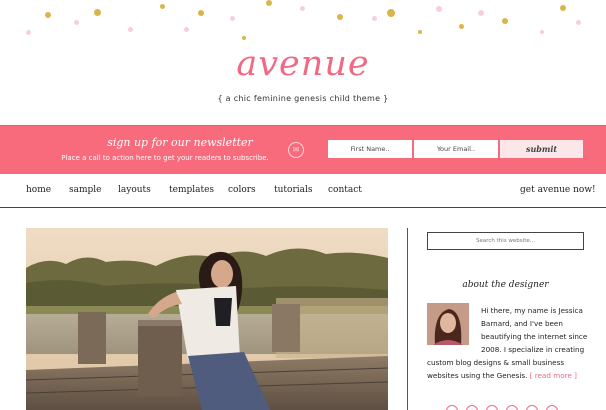  What do you see at coordinates (496, 362) in the screenshot?
I see `about-line-5: custom blog designs & small business` at bounding box center [496, 362].